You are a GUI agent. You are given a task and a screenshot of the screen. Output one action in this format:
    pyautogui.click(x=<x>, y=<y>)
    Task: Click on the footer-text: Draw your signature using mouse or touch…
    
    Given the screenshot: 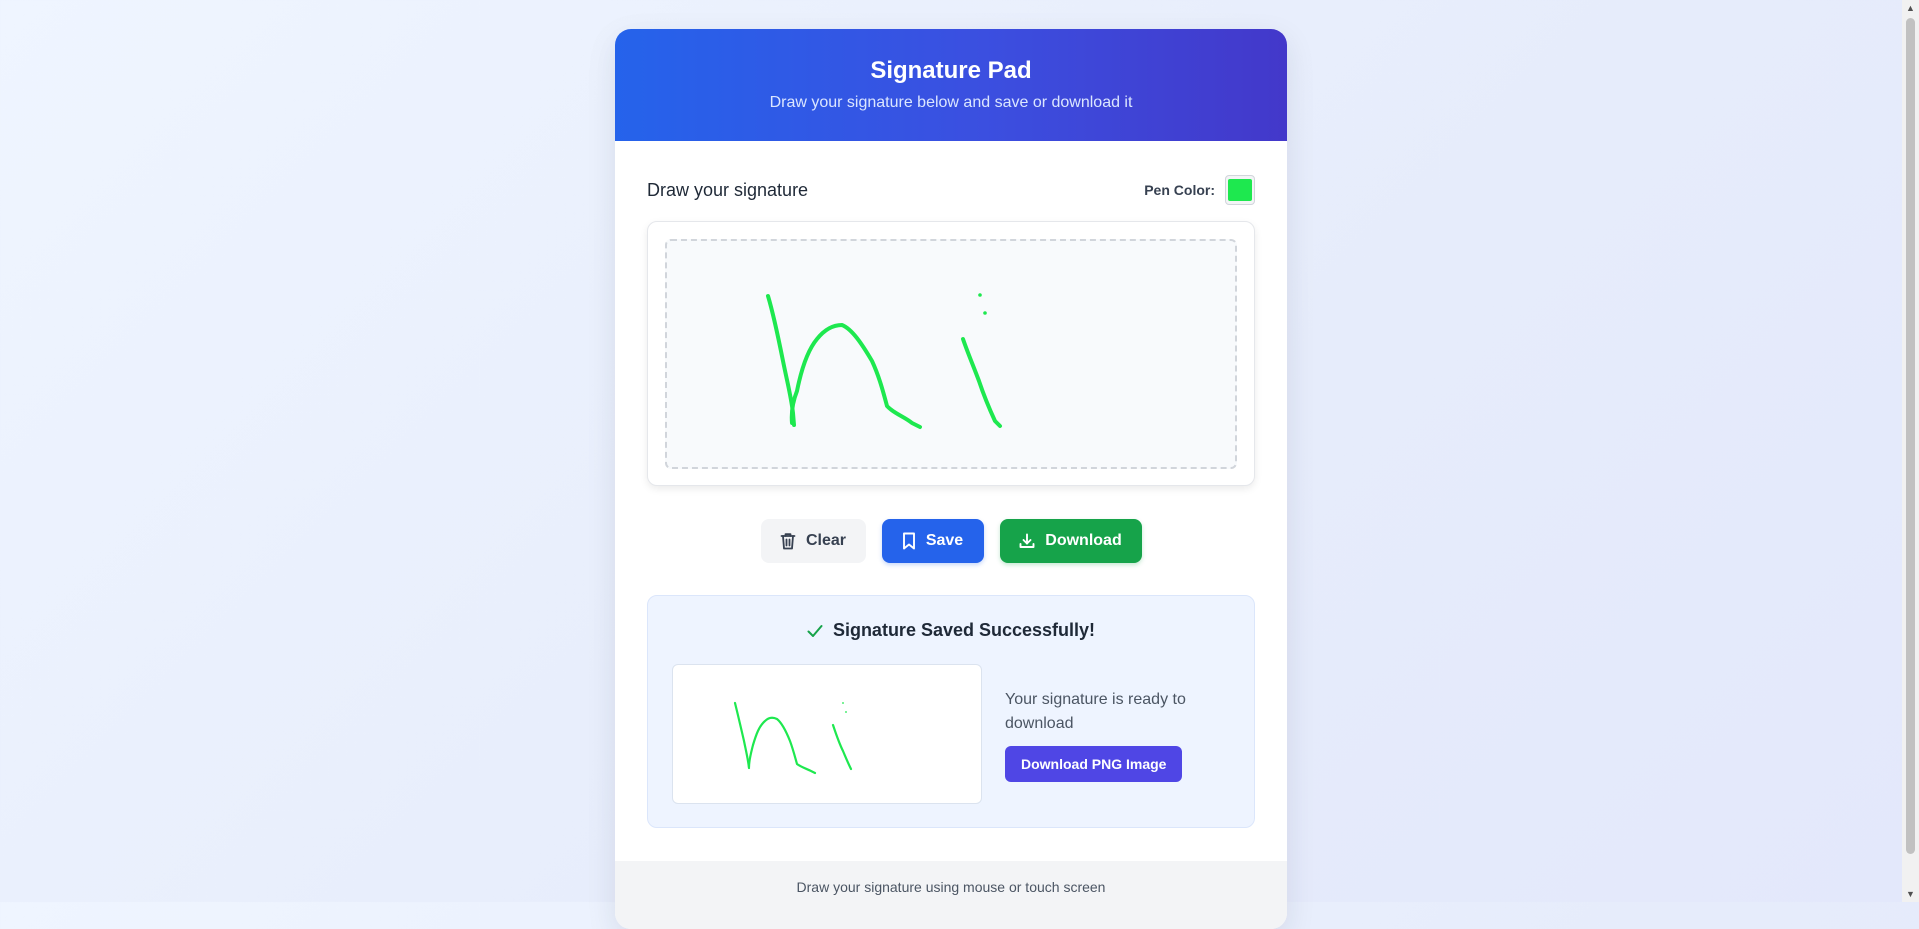 What is the action you would take?
    pyautogui.click(x=951, y=887)
    